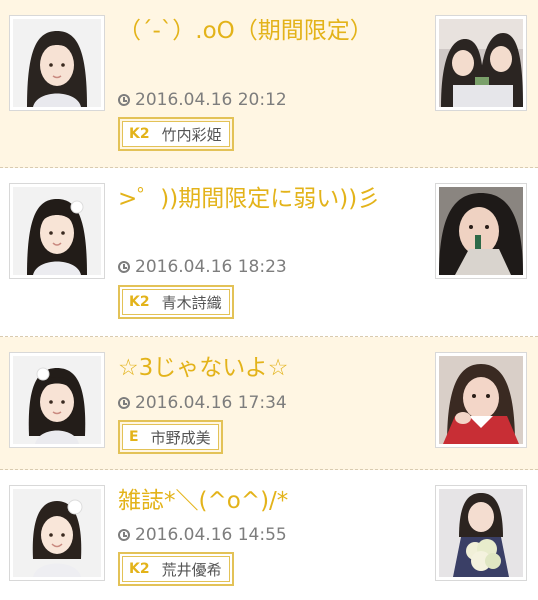 Image resolution: width=538 pixels, height=600 pixels. What do you see at coordinates (211, 267) in the screenshot?
I see `post-datetime-text: 2016.04.16 18:23` at bounding box center [211, 267].